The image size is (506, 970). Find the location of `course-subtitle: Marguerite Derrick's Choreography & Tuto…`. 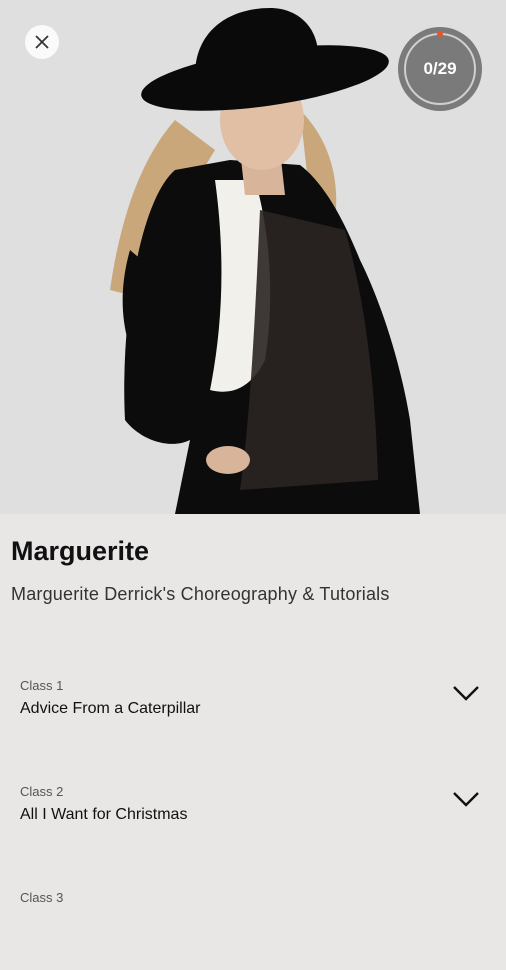

course-subtitle: Marguerite Derrick's Choreography & Tuto… is located at coordinates (200, 594).